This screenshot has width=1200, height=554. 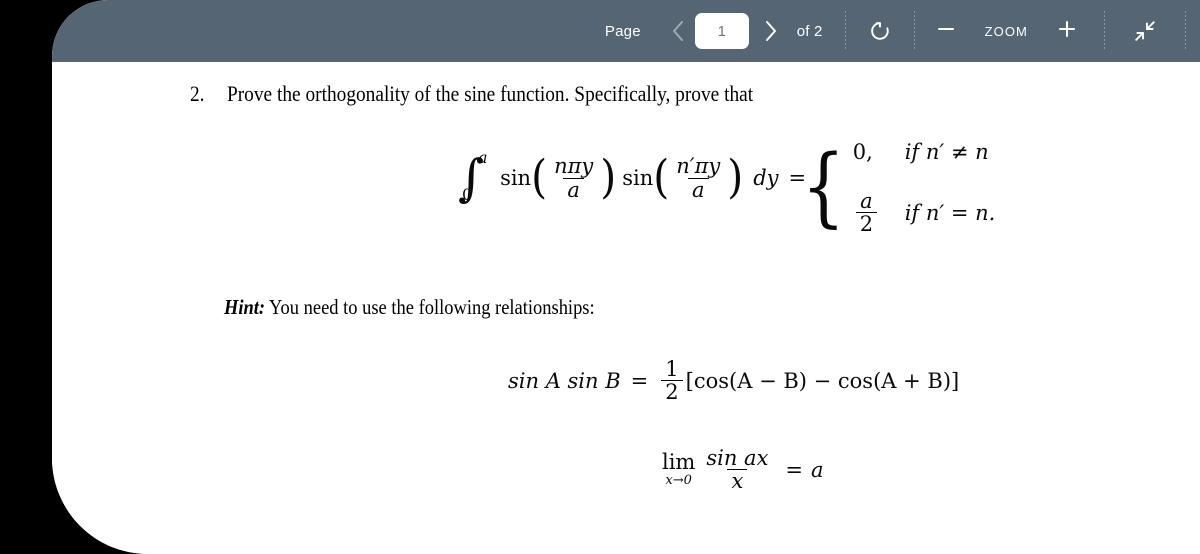 I want to click on fraction-first-denominator: a, so click(x=573, y=189).